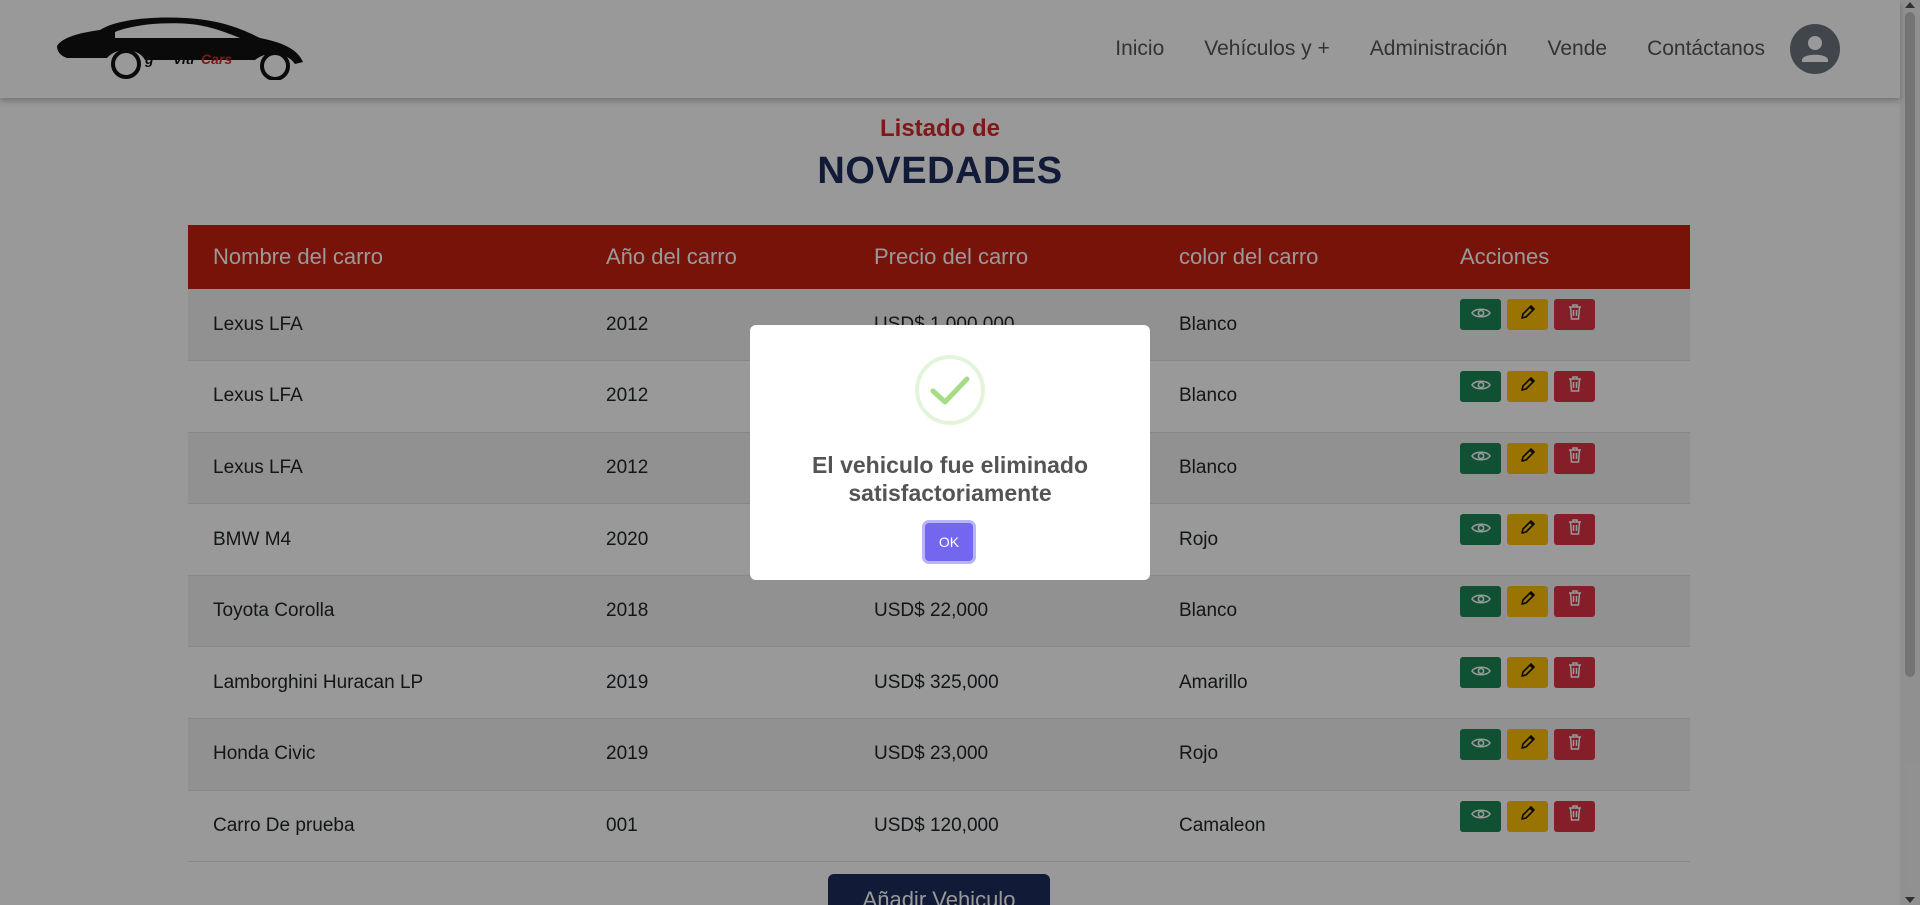  What do you see at coordinates (949, 542) in the screenshot?
I see `ok-button: OK` at bounding box center [949, 542].